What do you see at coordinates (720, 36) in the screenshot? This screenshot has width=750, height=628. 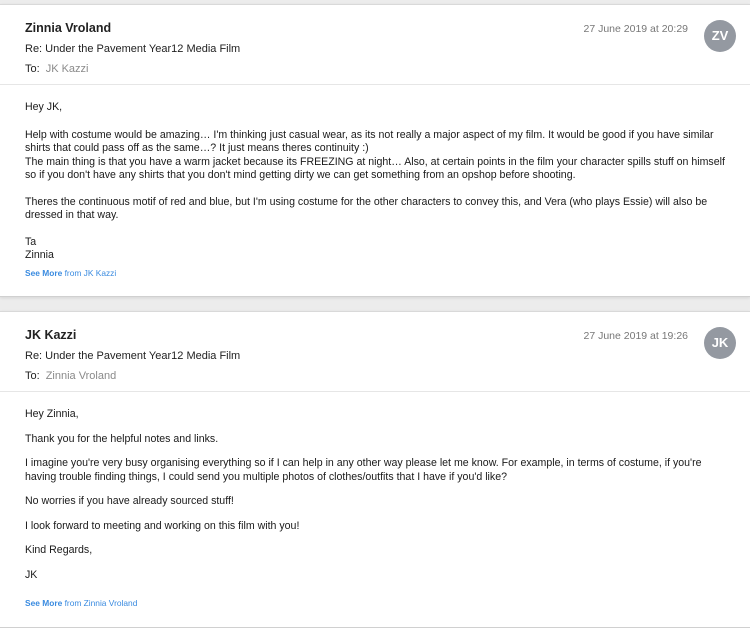 I see `sender-avatar: ZV` at bounding box center [720, 36].